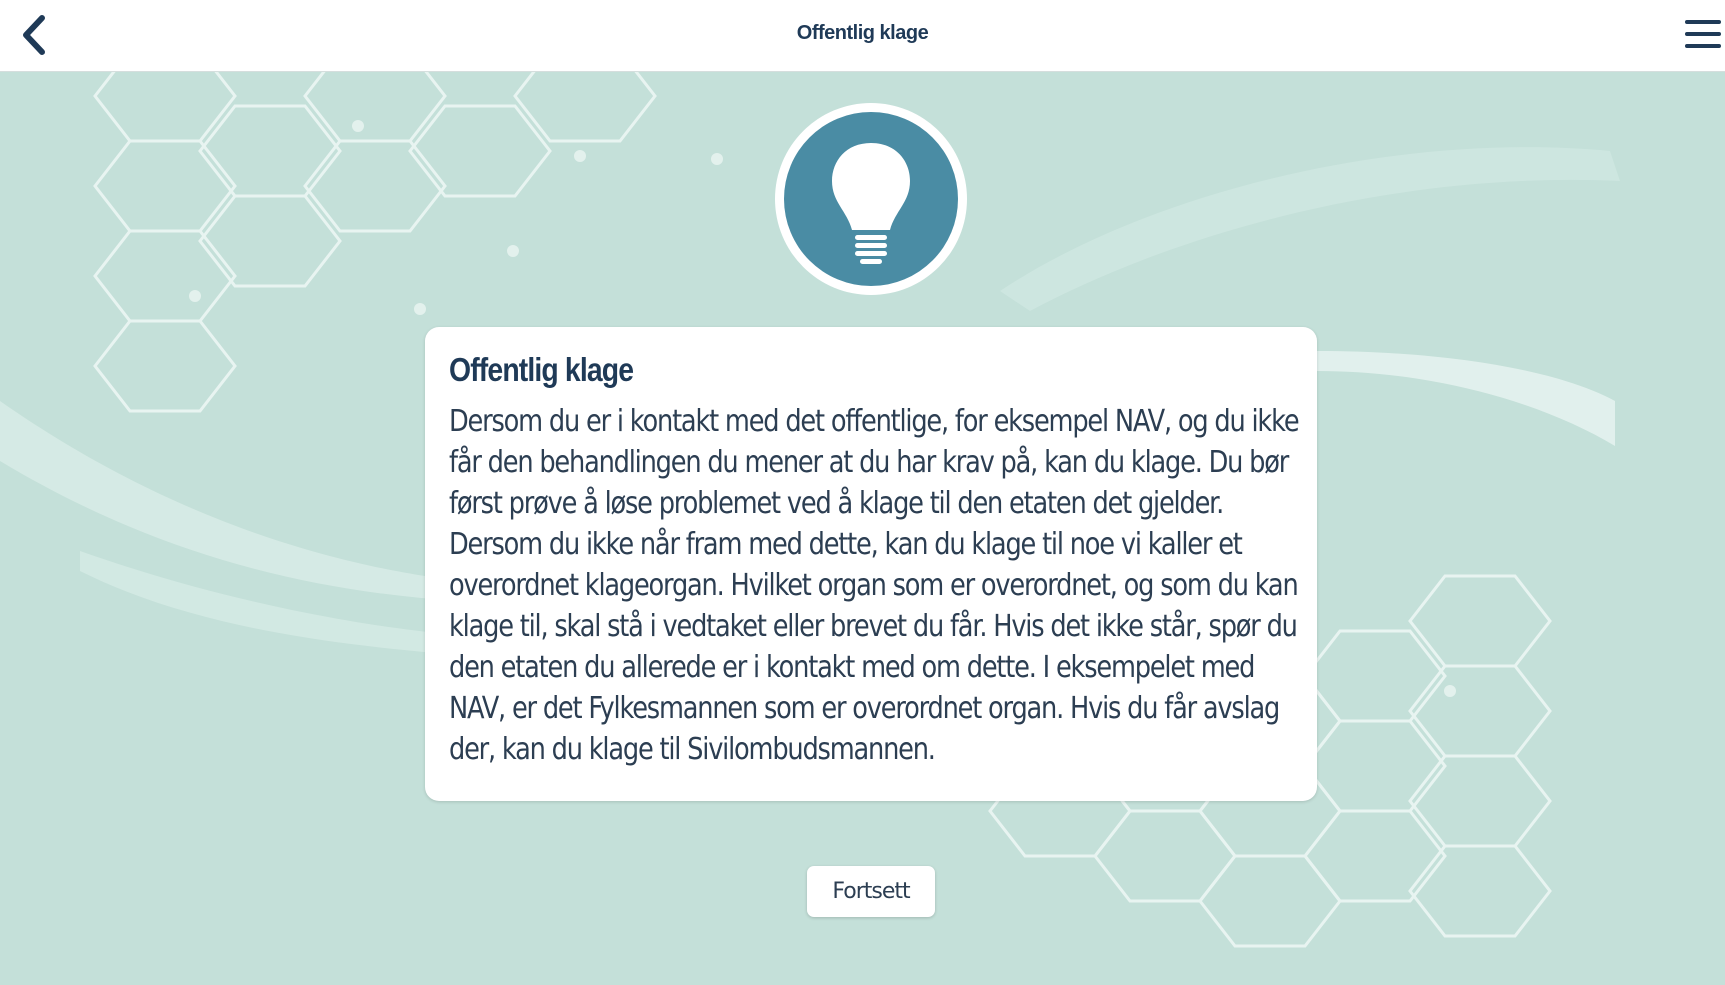 The height and width of the screenshot is (985, 1725). Describe the element at coordinates (871, 203) in the screenshot. I see `lightbulb-icon` at that location.